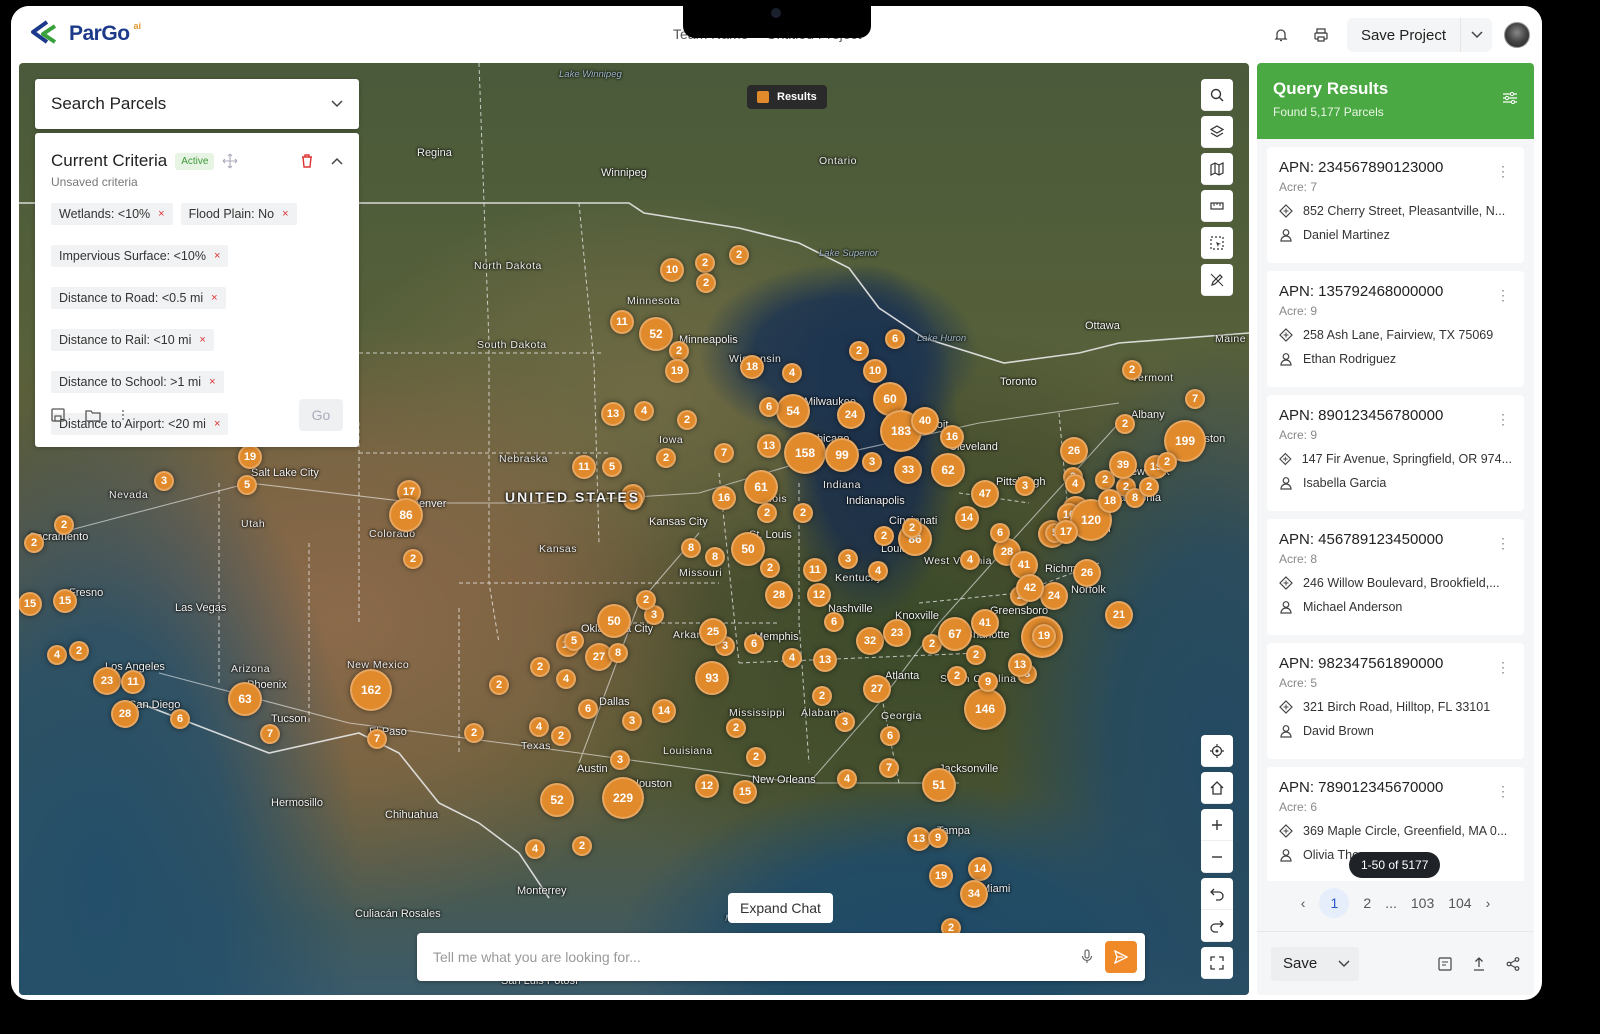 The width and height of the screenshot is (1600, 1034). Describe the element at coordinates (877, 689) in the screenshot. I see `cluster-marker: 27` at that location.